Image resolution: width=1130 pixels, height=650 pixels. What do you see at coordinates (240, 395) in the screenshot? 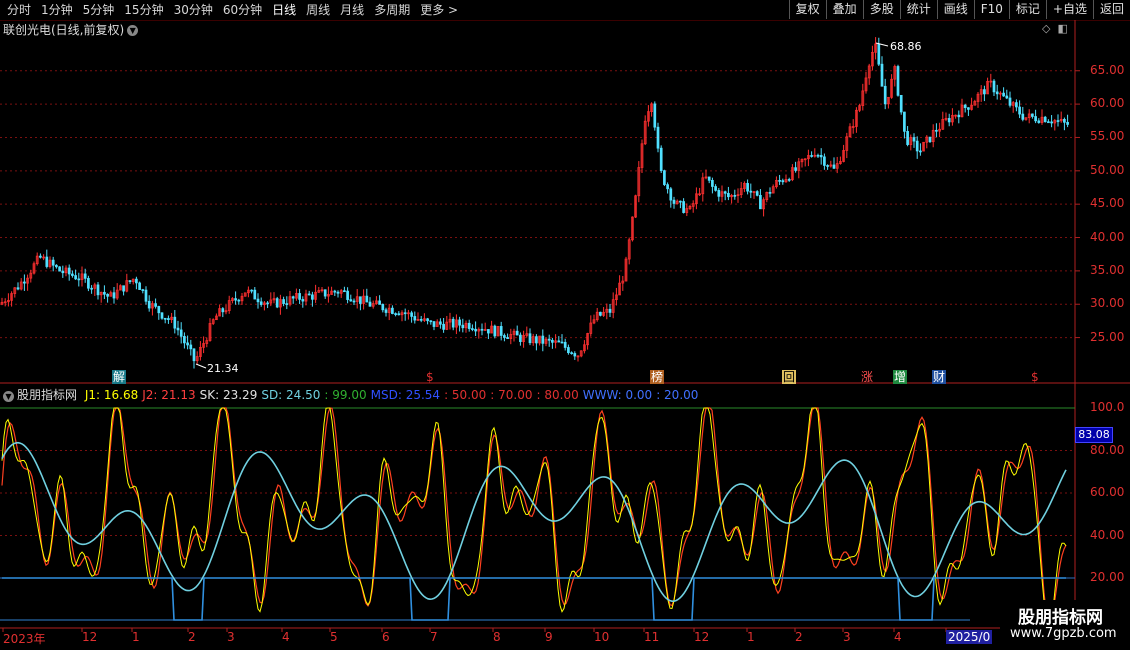
I see `param-value: 23.29` at bounding box center [240, 395].